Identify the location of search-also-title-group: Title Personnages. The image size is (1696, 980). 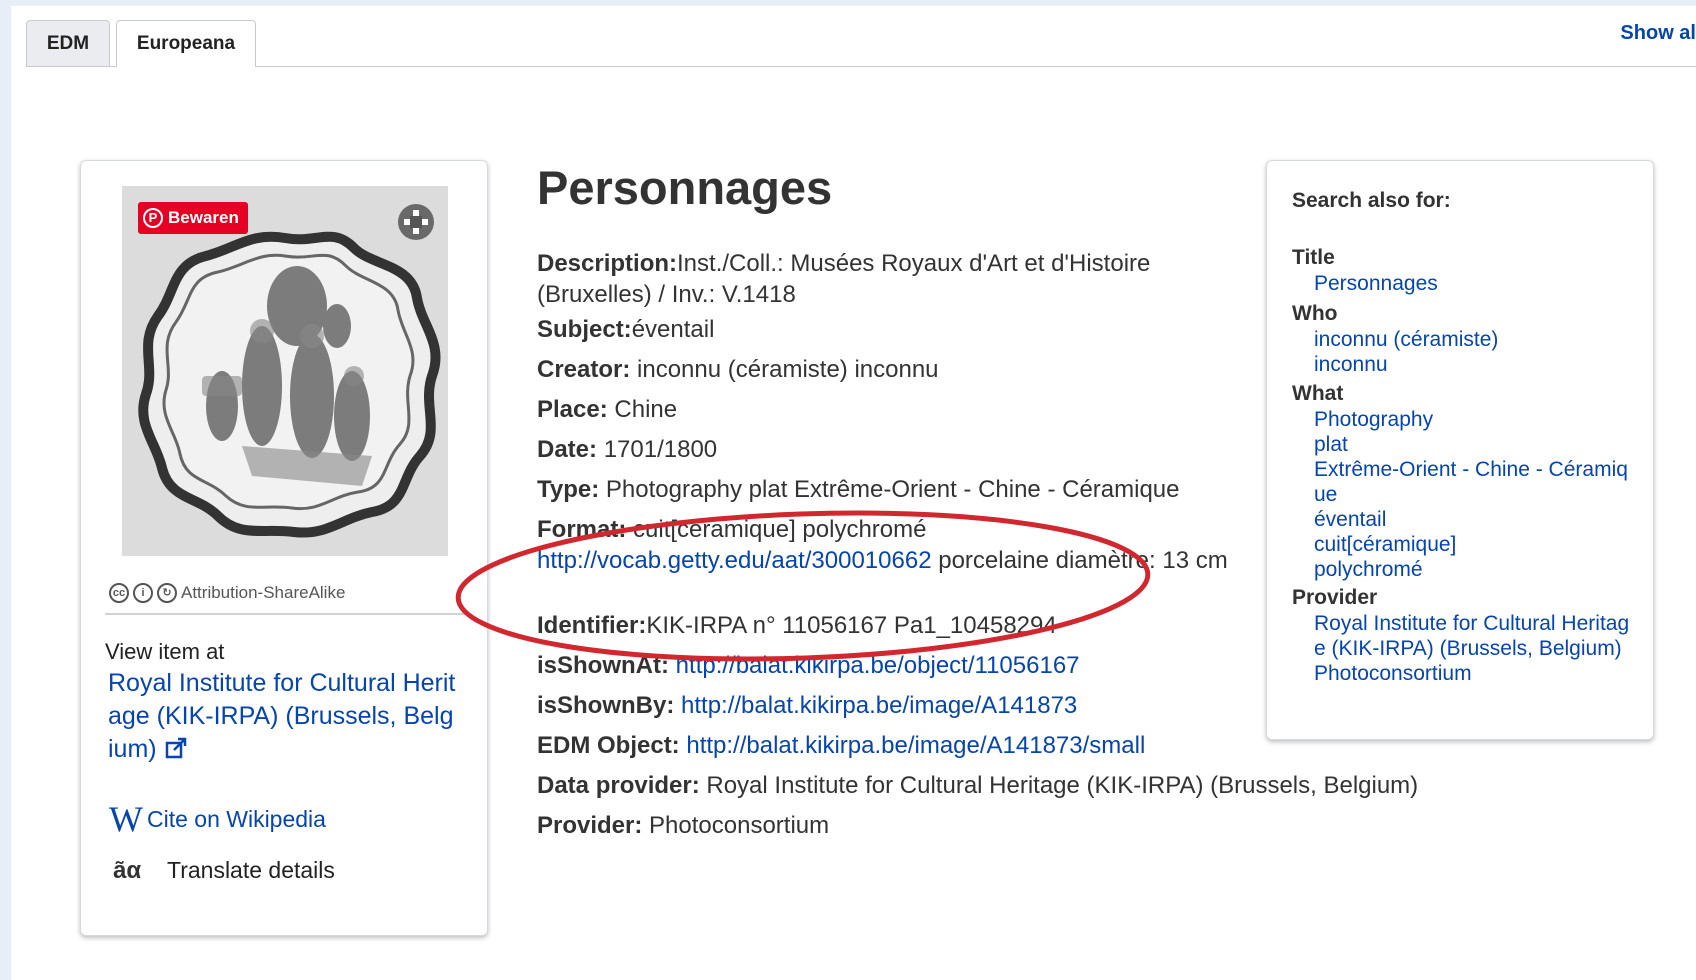
(1462, 270).